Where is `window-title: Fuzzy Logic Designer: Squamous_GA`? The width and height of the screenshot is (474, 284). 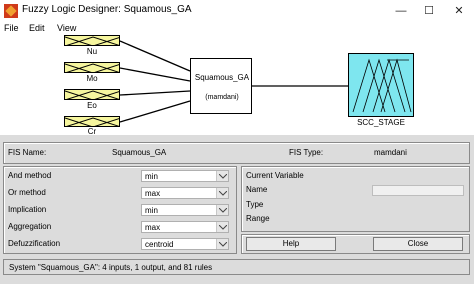 window-title: Fuzzy Logic Designer: Squamous_GA is located at coordinates (107, 9).